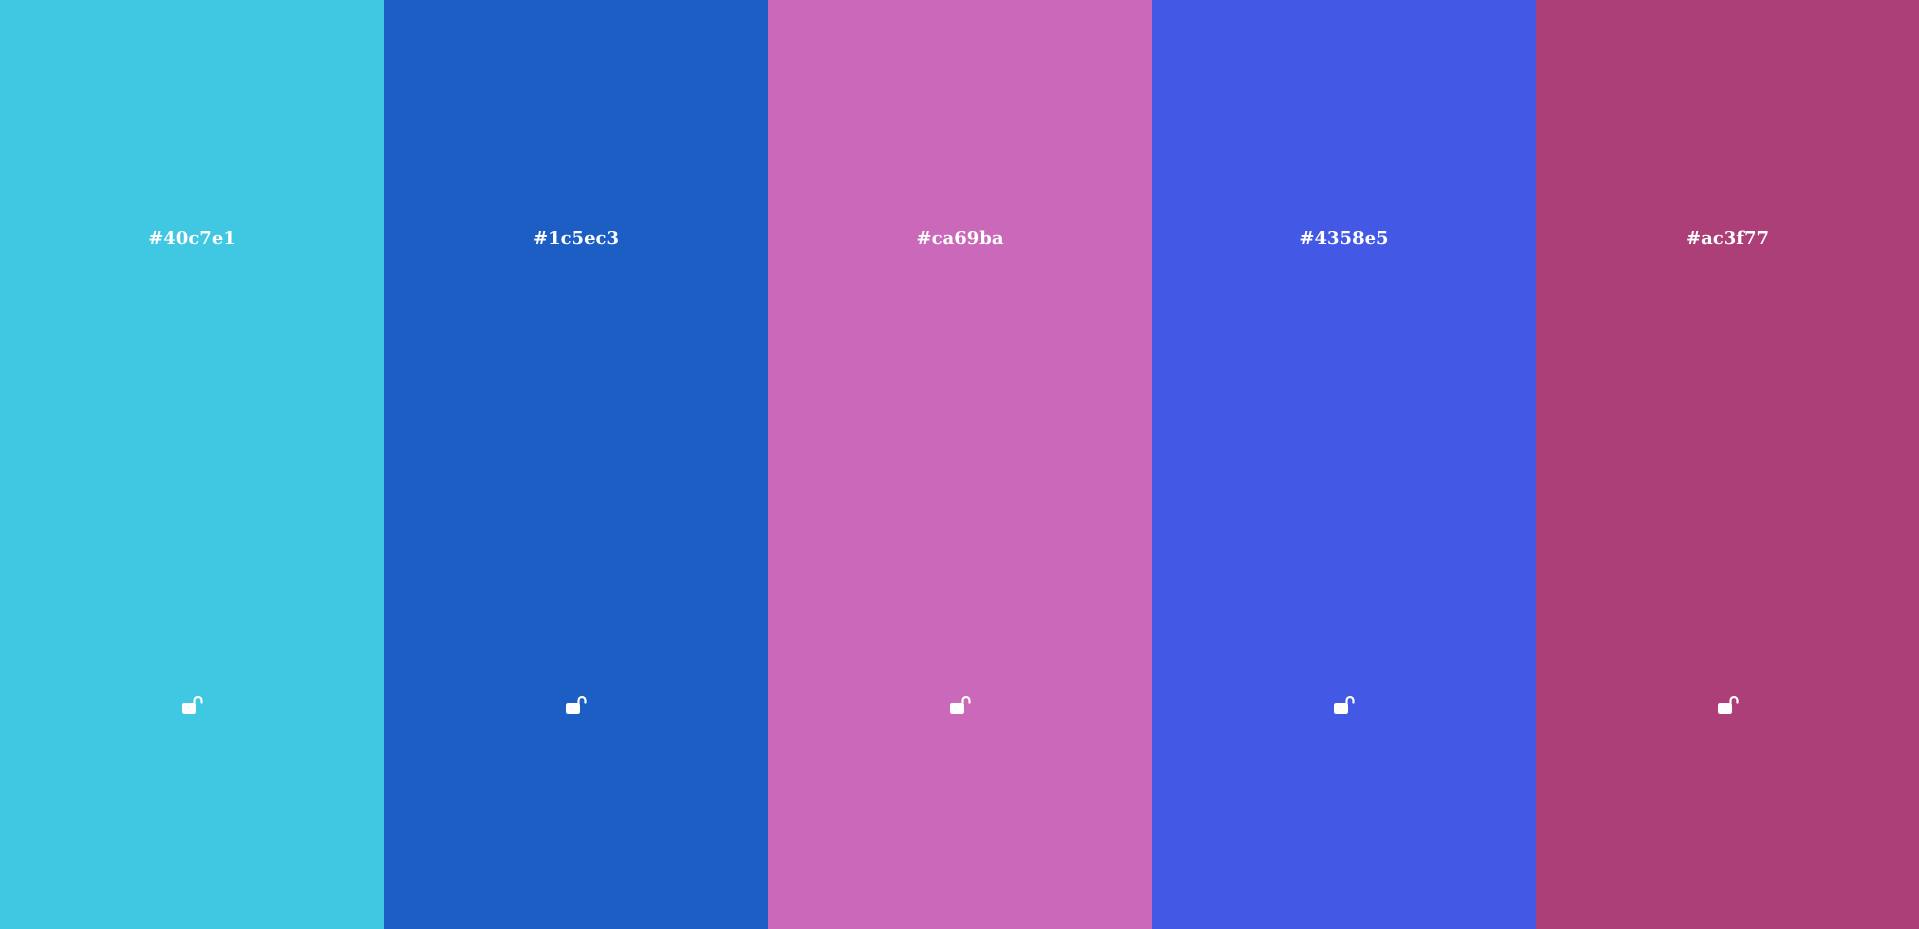 The image size is (1919, 929). Describe the element at coordinates (1344, 239) in the screenshot. I see `hex-code-label: #4358e5` at that location.